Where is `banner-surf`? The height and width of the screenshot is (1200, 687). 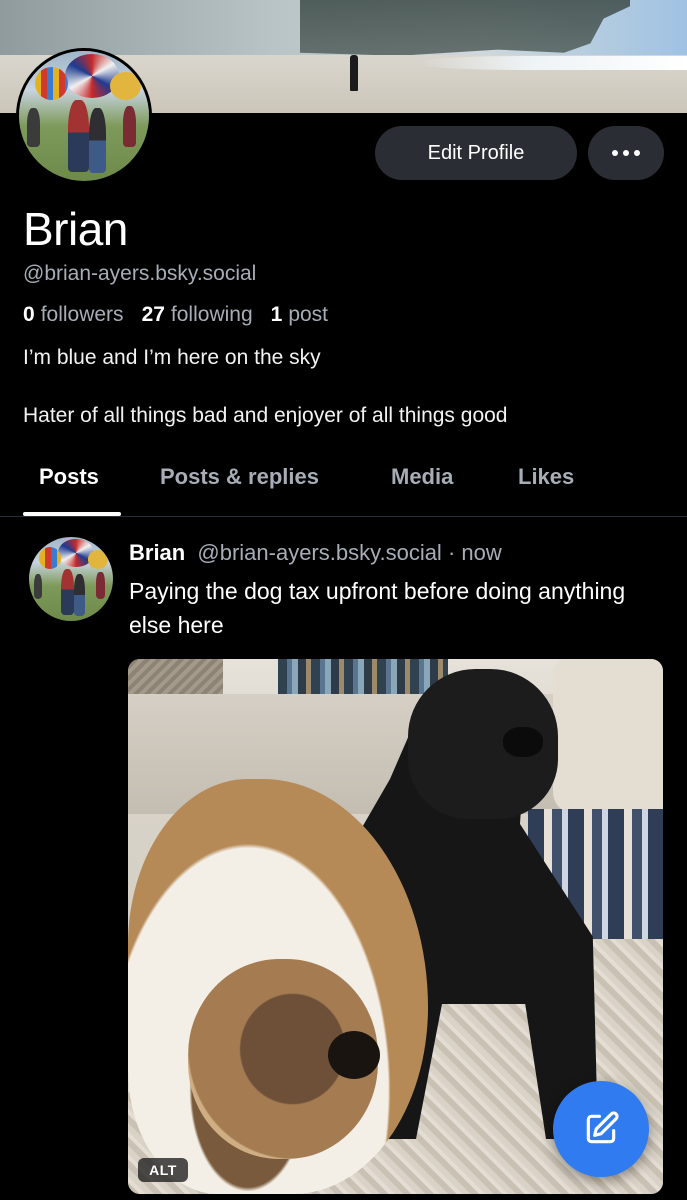 banner-surf is located at coordinates (553, 63).